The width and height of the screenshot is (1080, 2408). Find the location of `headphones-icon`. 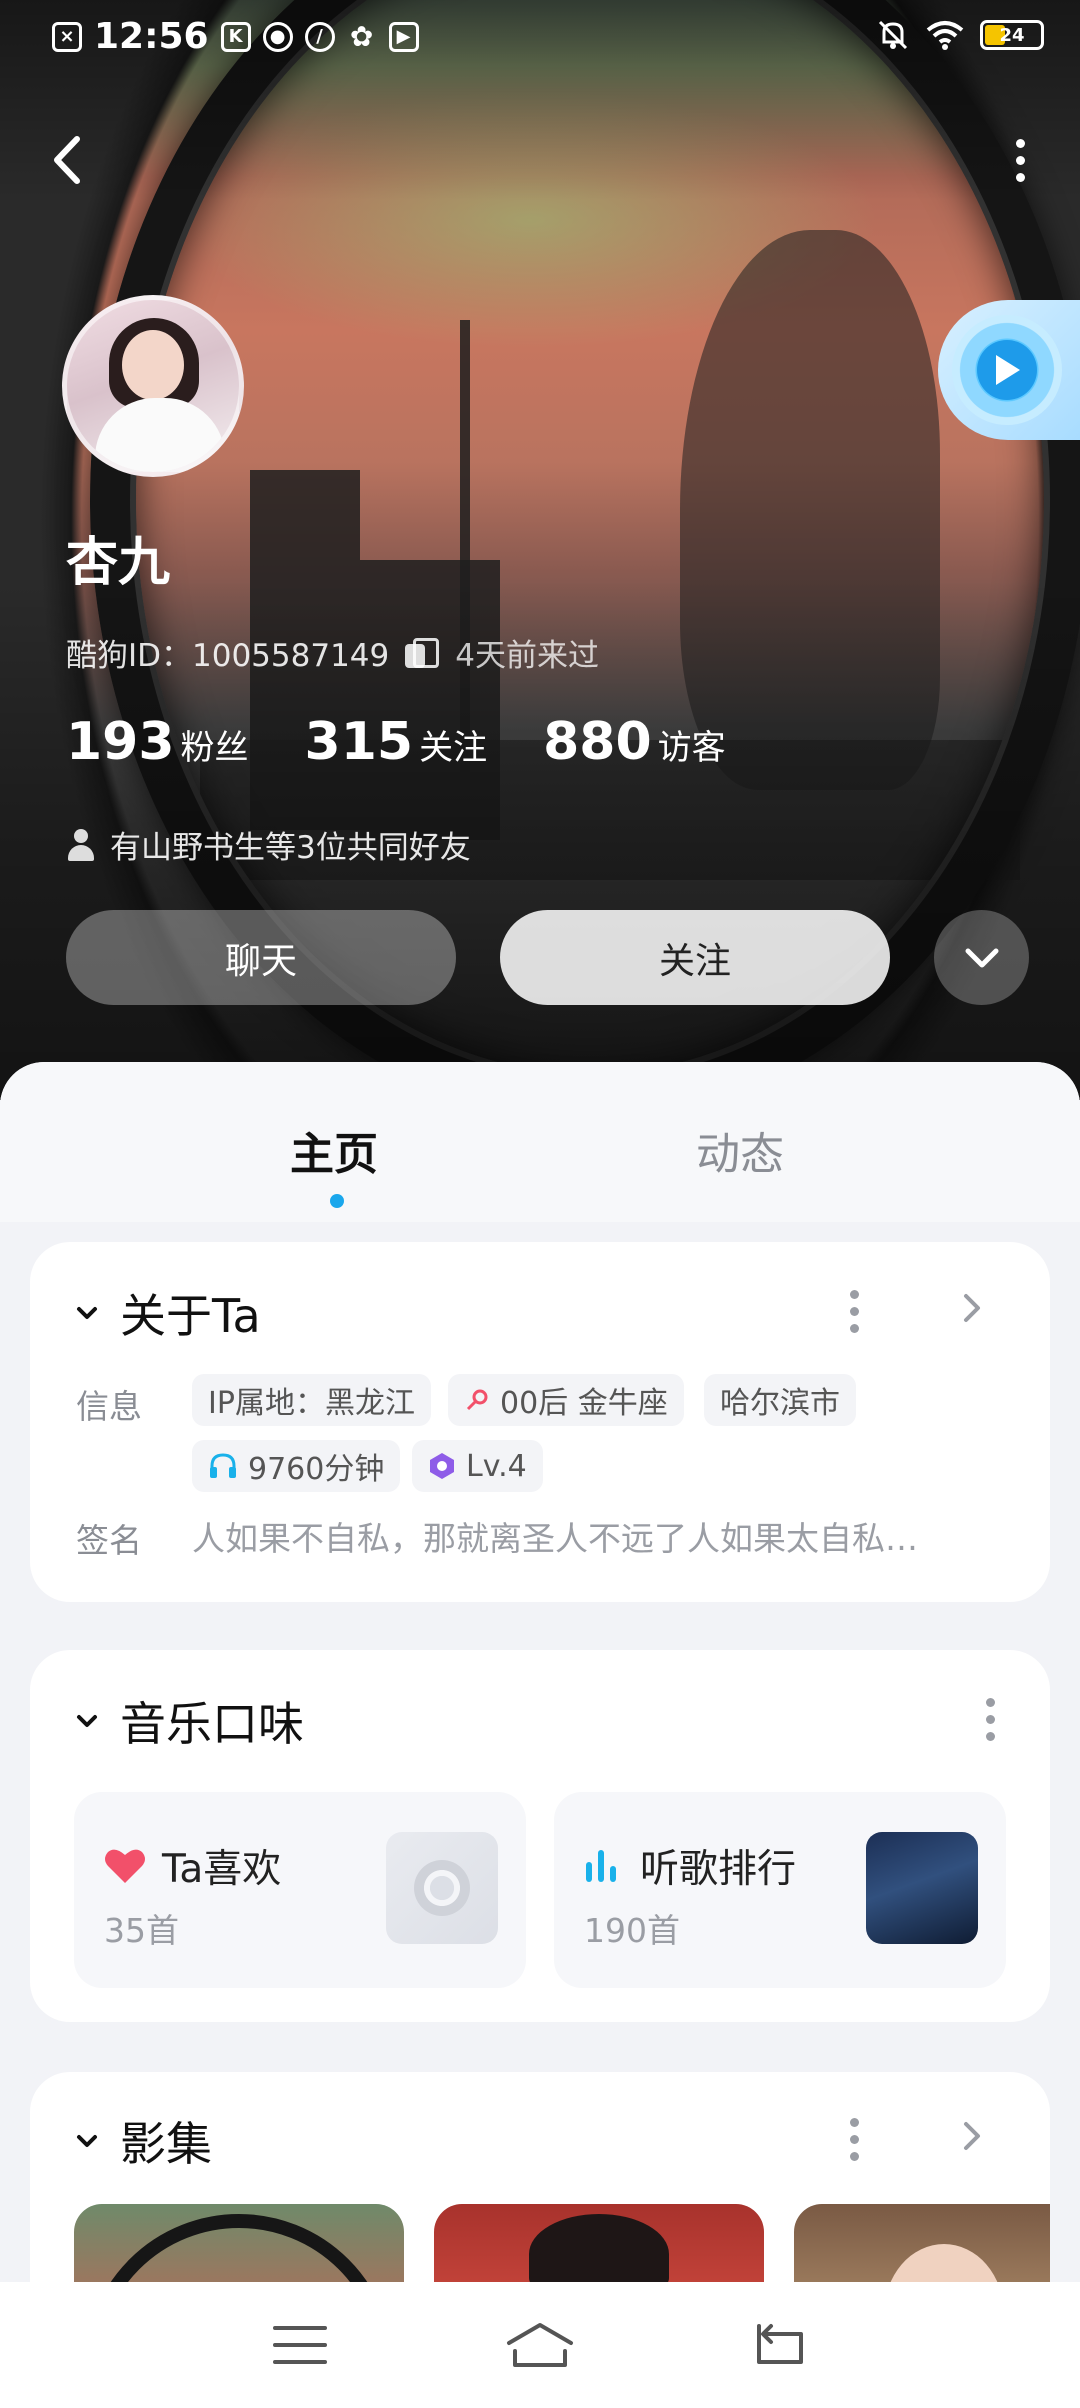

headphones-icon is located at coordinates (223, 1465).